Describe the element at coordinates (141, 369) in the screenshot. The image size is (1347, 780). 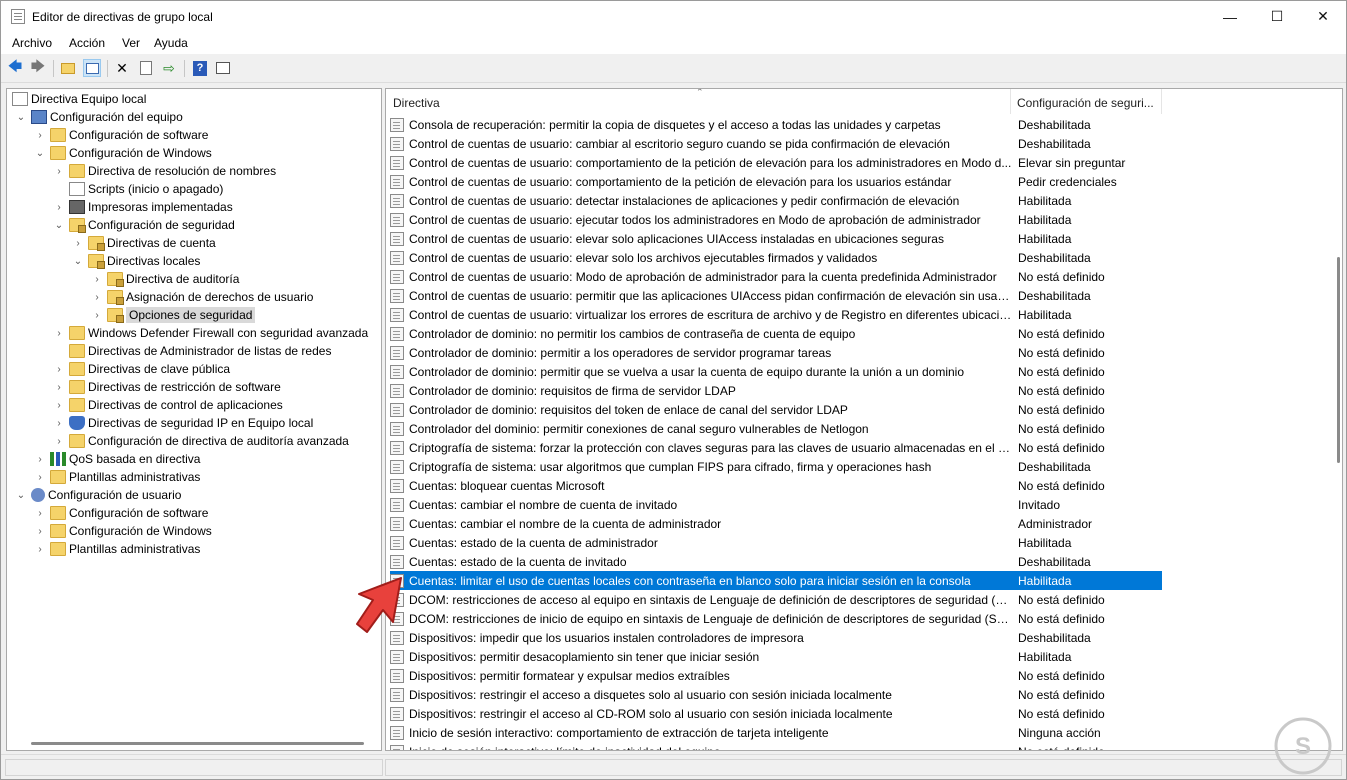
I see `tree-node: › Directivas de clave pública` at that location.